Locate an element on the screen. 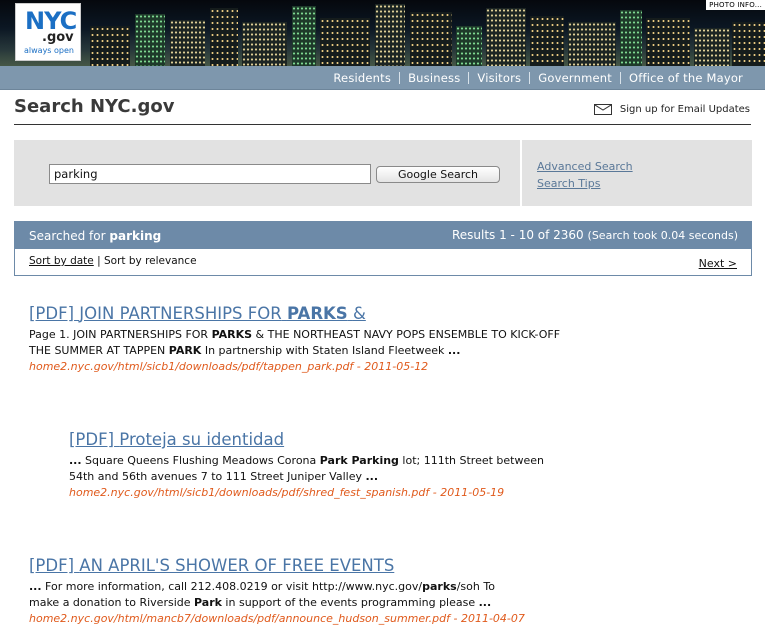 Image resolution: width=765 pixels, height=629 pixels. results-range: Results 1 - 10 of 2360 is located at coordinates (517, 235).